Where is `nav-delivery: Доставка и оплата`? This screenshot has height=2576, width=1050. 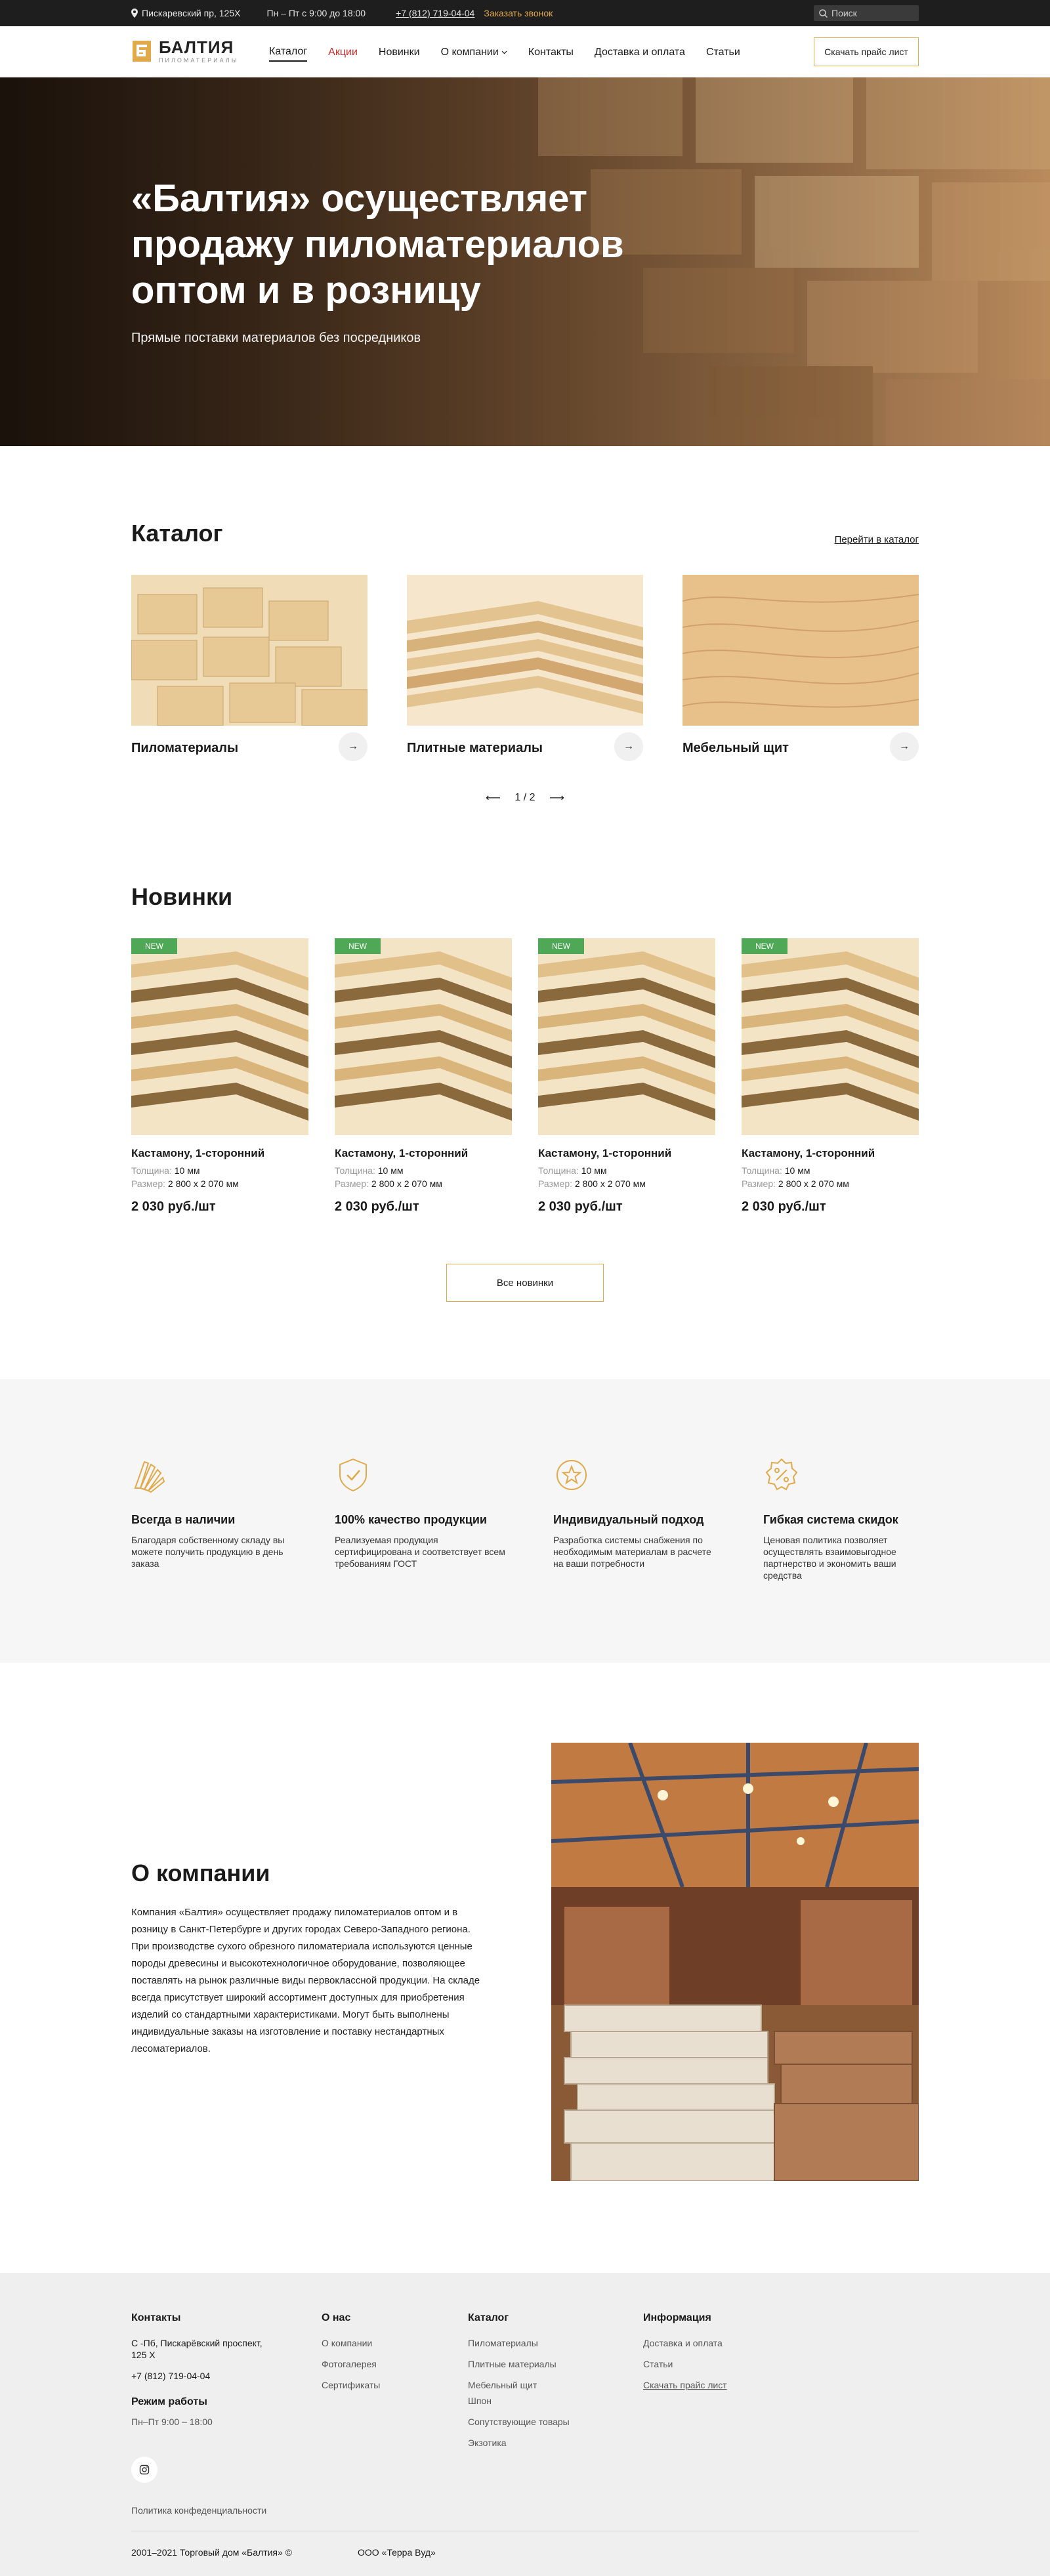
nav-delivery: Доставка и оплата is located at coordinates (640, 54).